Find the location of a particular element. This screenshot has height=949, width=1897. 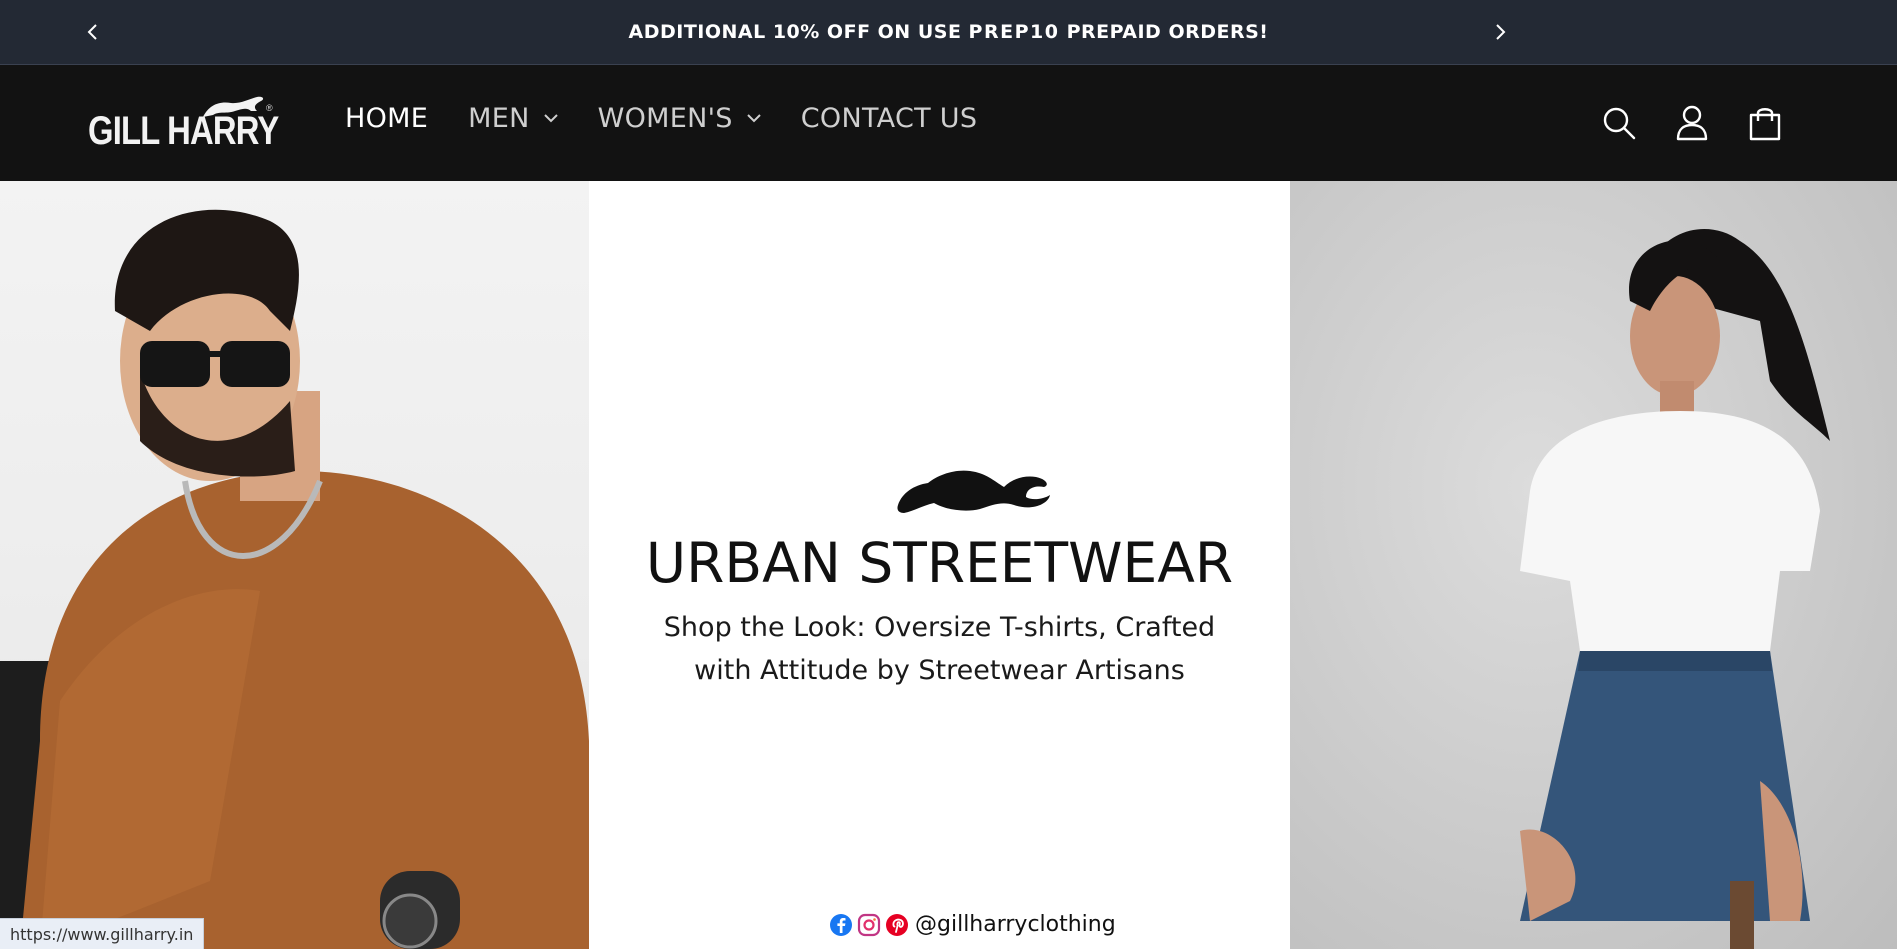

account-icon is located at coordinates (1692, 123).